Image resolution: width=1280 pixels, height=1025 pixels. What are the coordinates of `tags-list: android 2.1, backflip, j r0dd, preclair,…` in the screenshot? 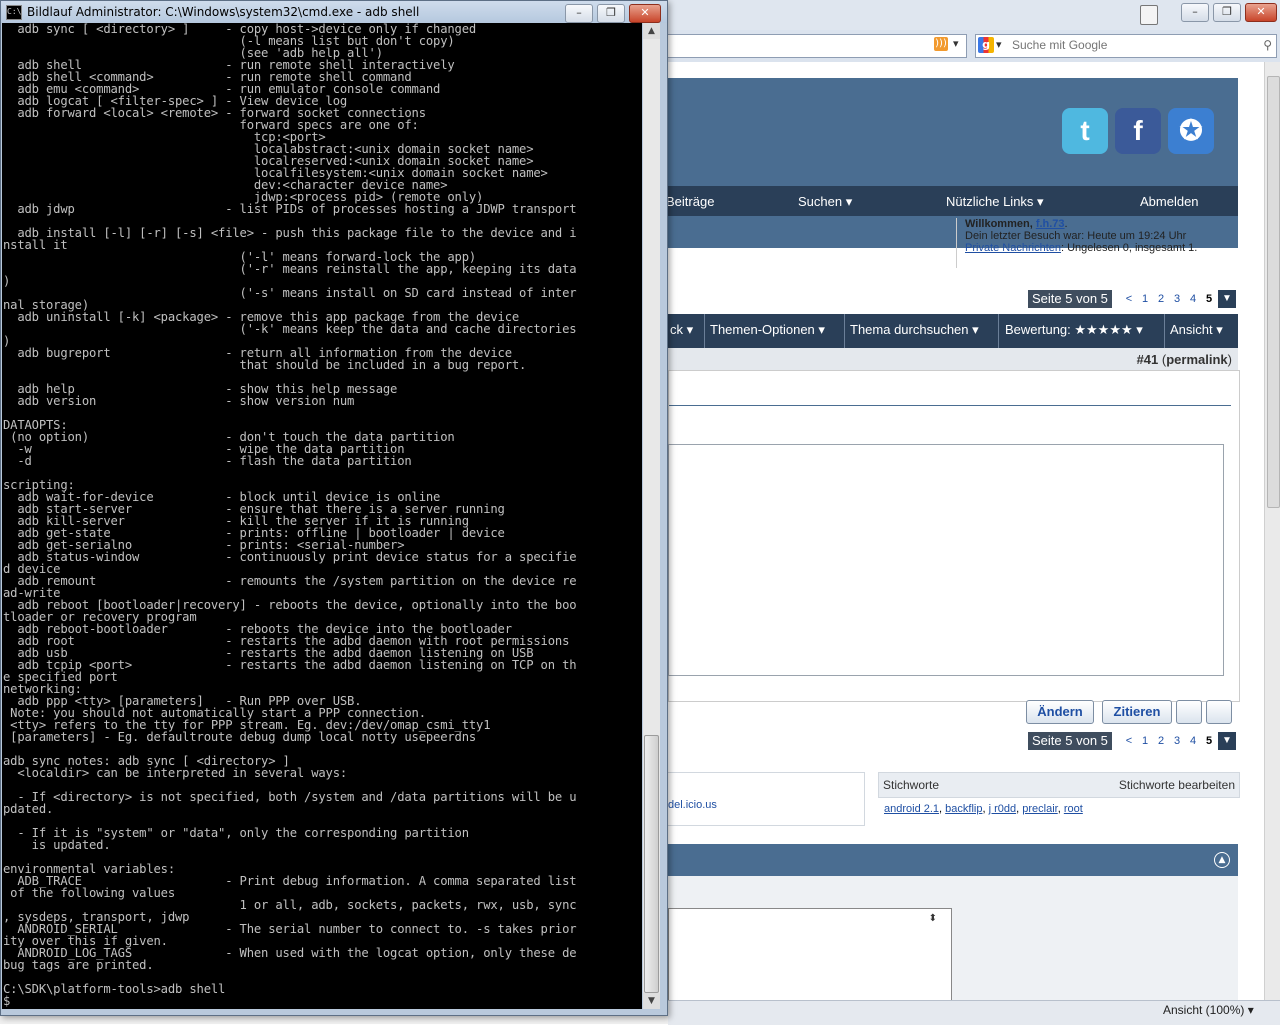 It's located at (983, 809).